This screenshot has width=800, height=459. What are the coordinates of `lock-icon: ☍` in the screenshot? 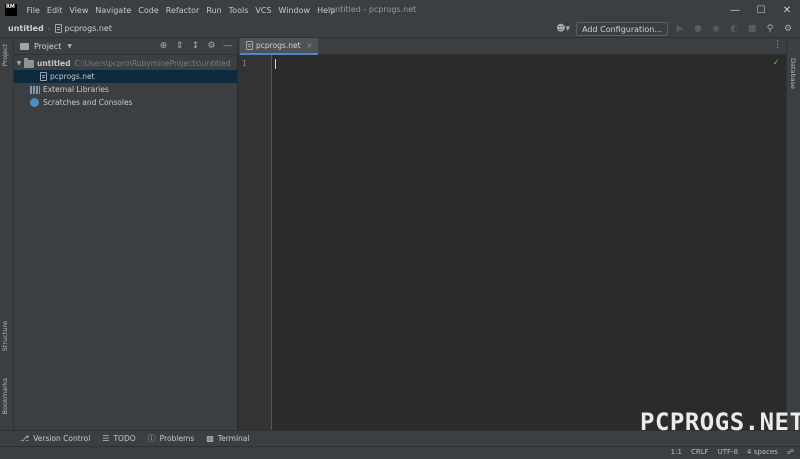 It's located at (790, 452).